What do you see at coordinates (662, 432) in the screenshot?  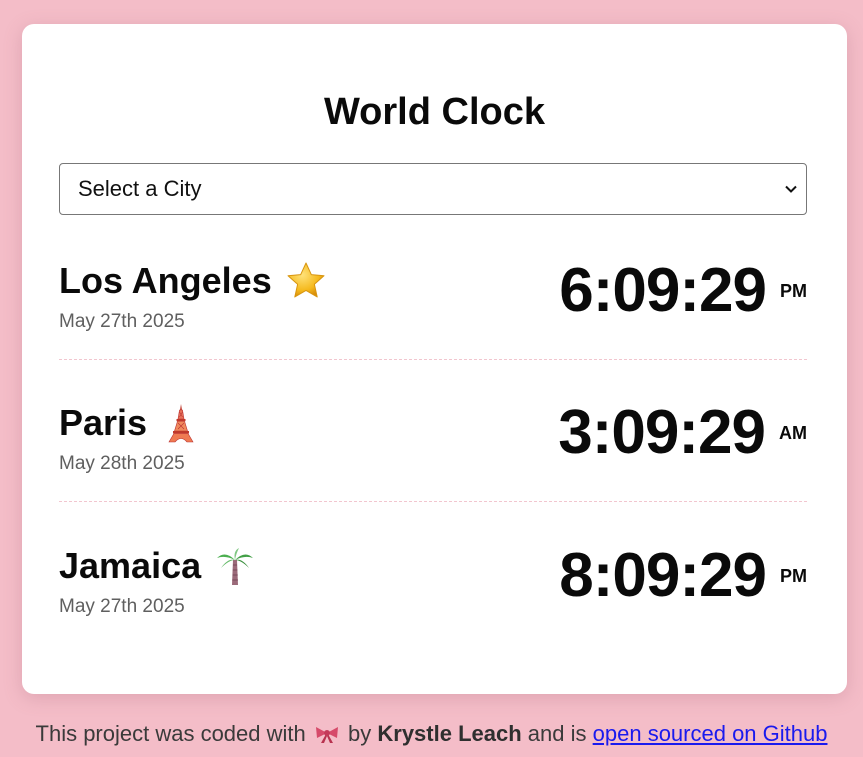 I see `time-value: 3:09:29` at bounding box center [662, 432].